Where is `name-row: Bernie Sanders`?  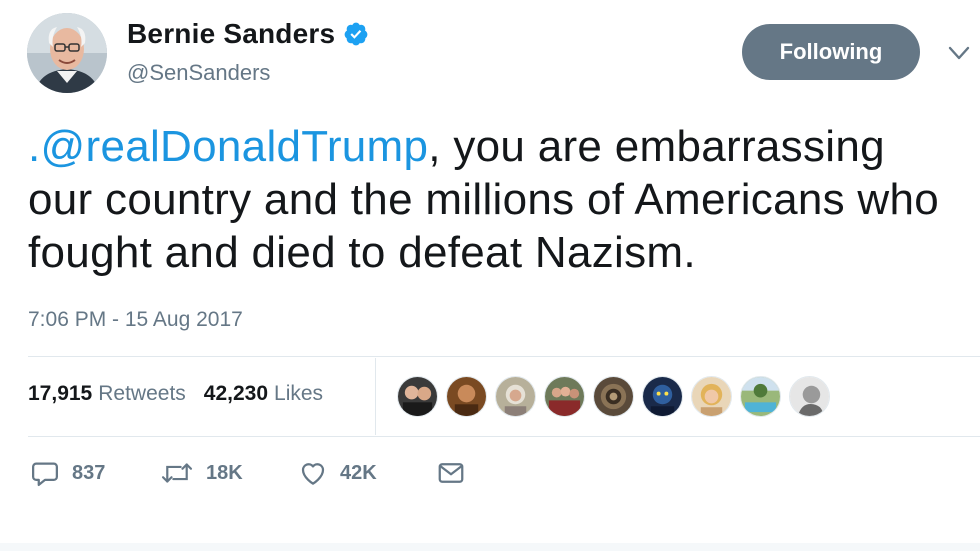
name-row: Bernie Sanders is located at coordinates (248, 34).